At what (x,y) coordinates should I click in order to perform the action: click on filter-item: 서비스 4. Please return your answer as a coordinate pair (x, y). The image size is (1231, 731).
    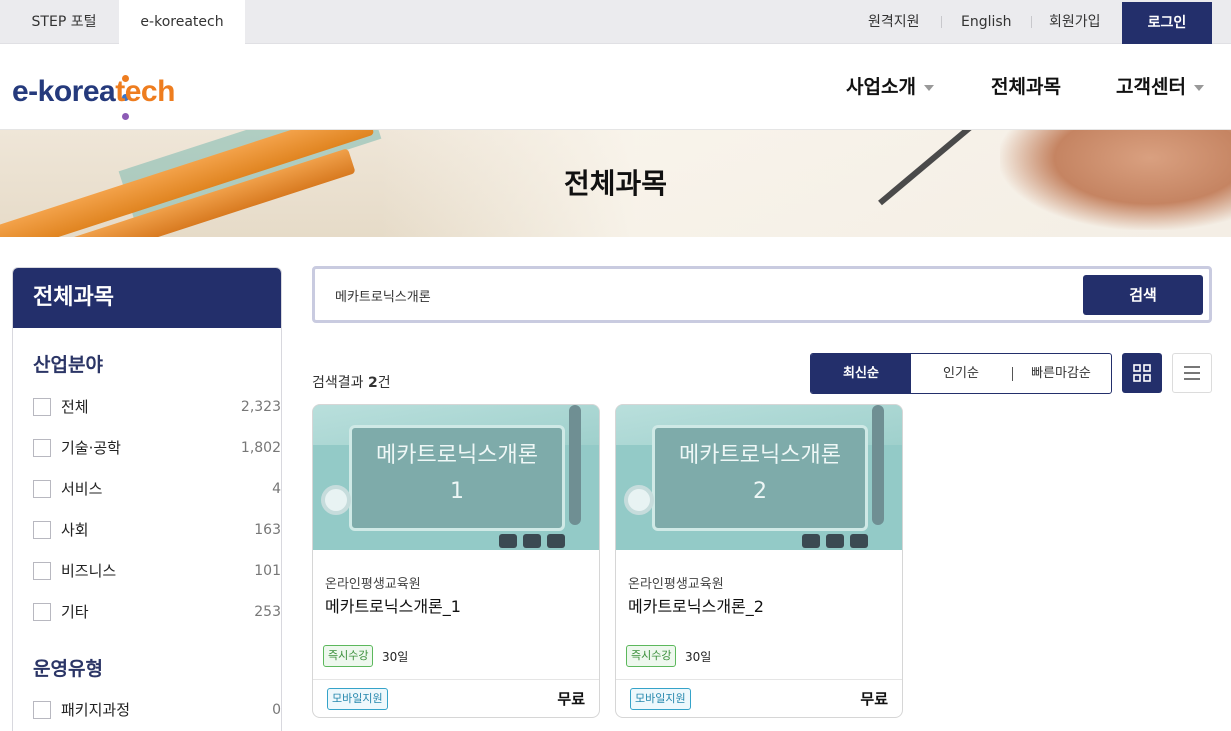
    Looking at the image, I should click on (157, 489).